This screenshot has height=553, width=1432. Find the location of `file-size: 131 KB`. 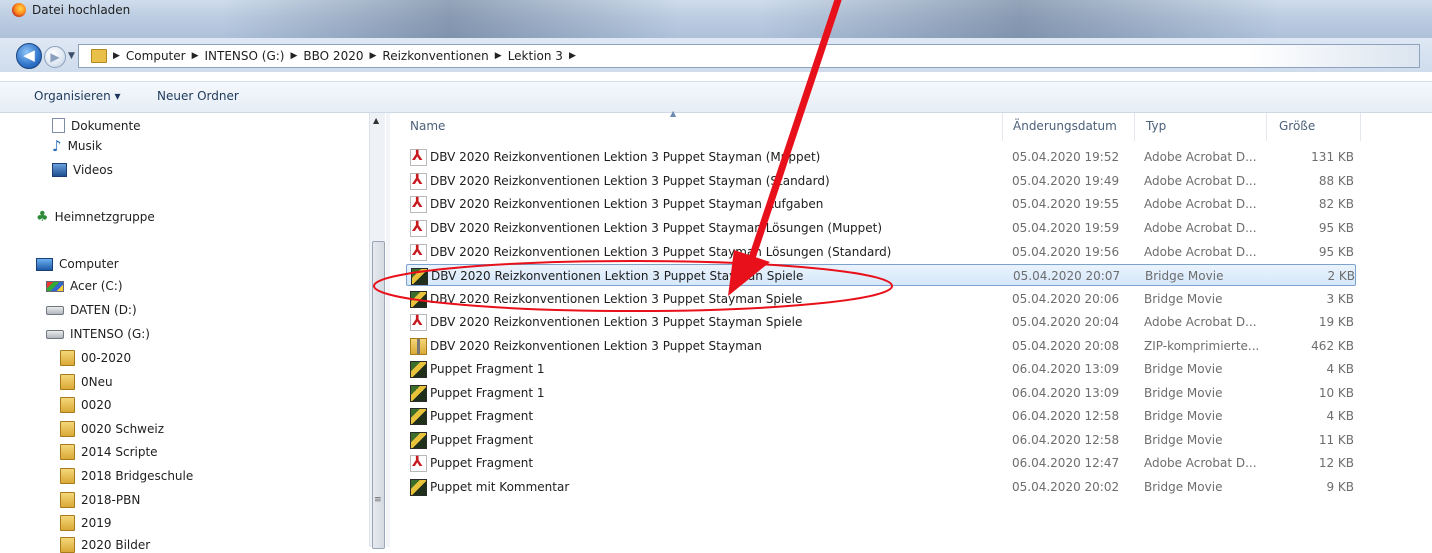

file-size: 131 KB is located at coordinates (1332, 157).